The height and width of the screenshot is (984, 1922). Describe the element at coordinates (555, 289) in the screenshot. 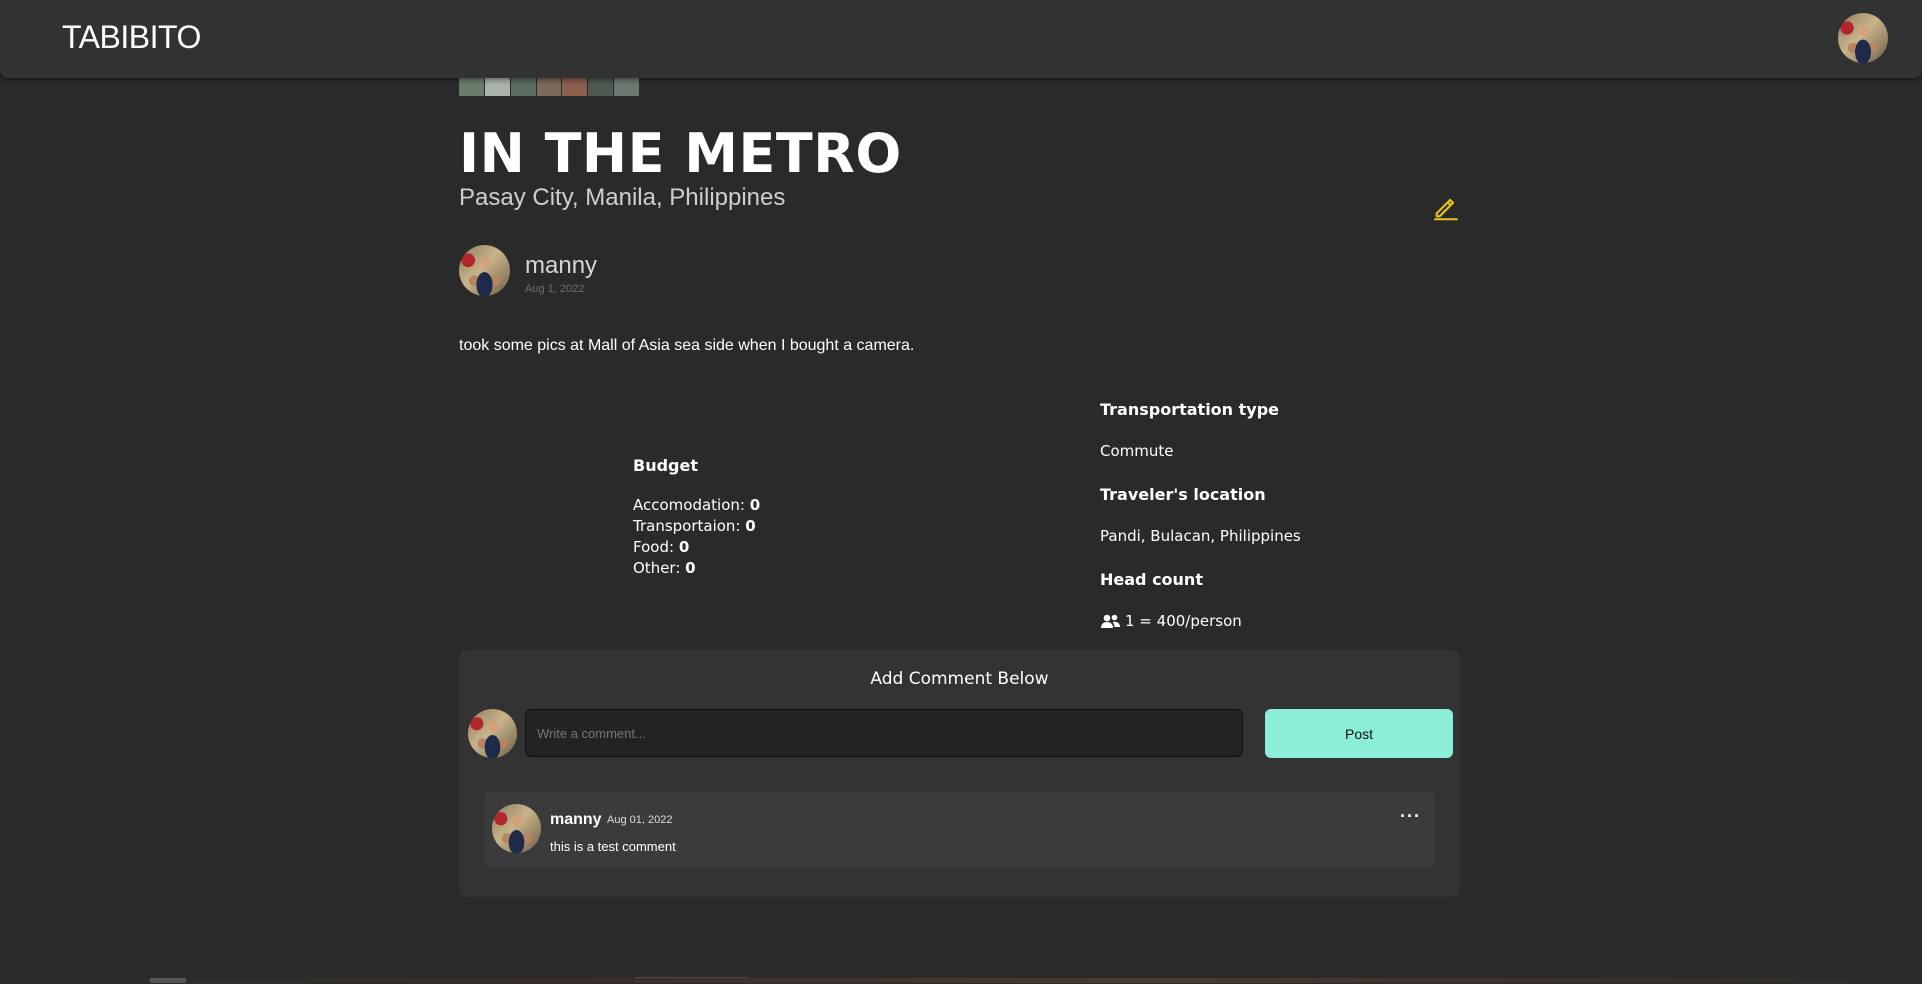

I see `post-date: Aug 1, 2022` at that location.